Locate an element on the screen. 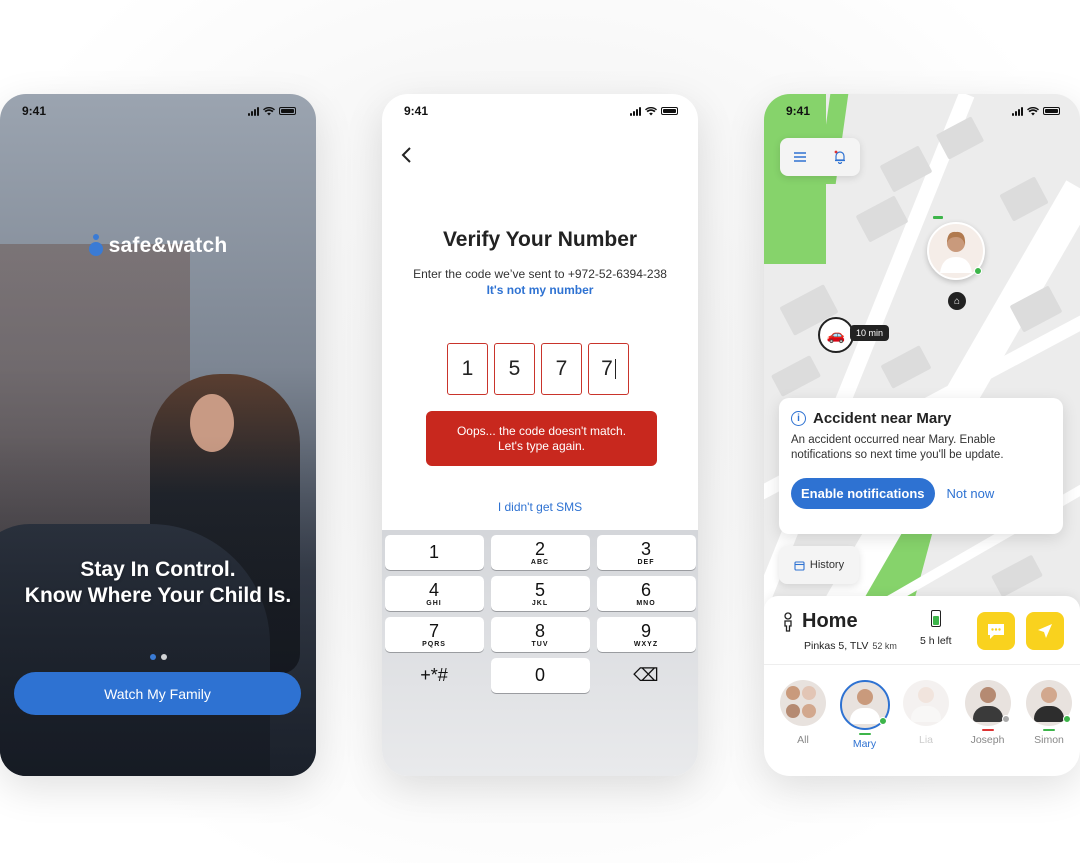 This screenshot has height=863, width=1080. calendar-icon is located at coordinates (799, 565).